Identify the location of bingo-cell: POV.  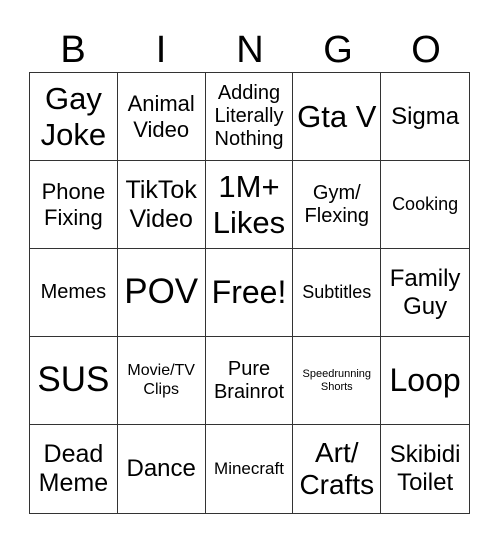
(161, 293).